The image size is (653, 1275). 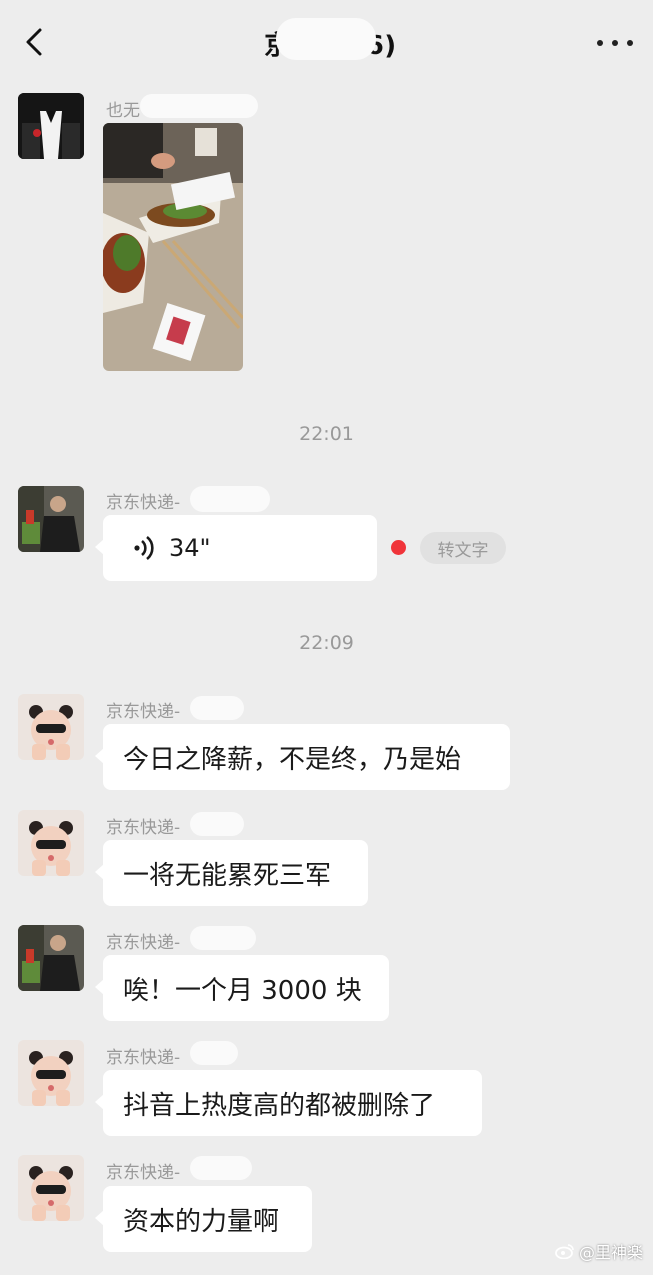 I want to click on shared-photo, so click(x=173, y=247).